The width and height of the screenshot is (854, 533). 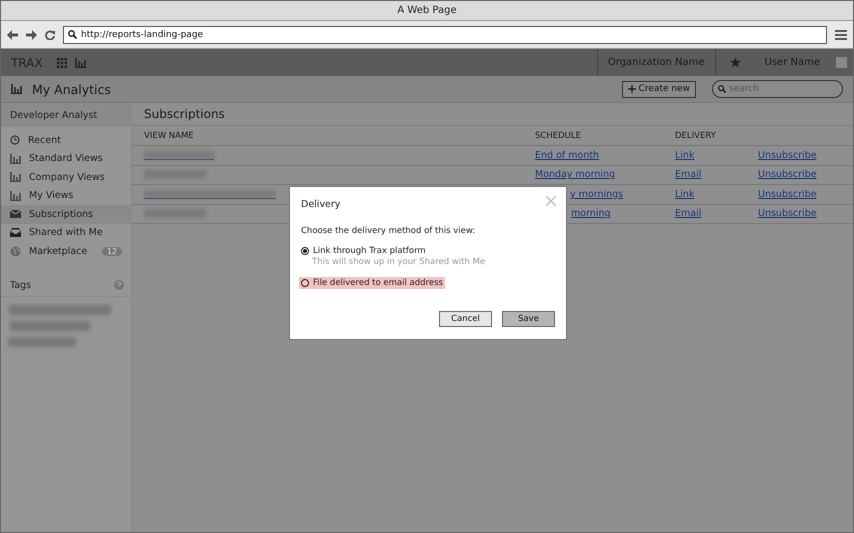 What do you see at coordinates (735, 62) in the screenshot?
I see `star-icon` at bounding box center [735, 62].